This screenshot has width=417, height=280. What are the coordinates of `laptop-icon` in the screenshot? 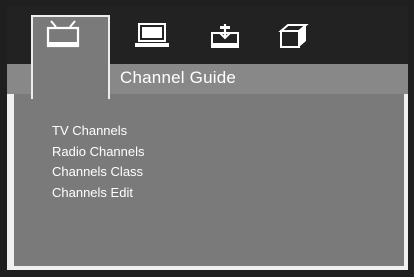 It's located at (152, 36).